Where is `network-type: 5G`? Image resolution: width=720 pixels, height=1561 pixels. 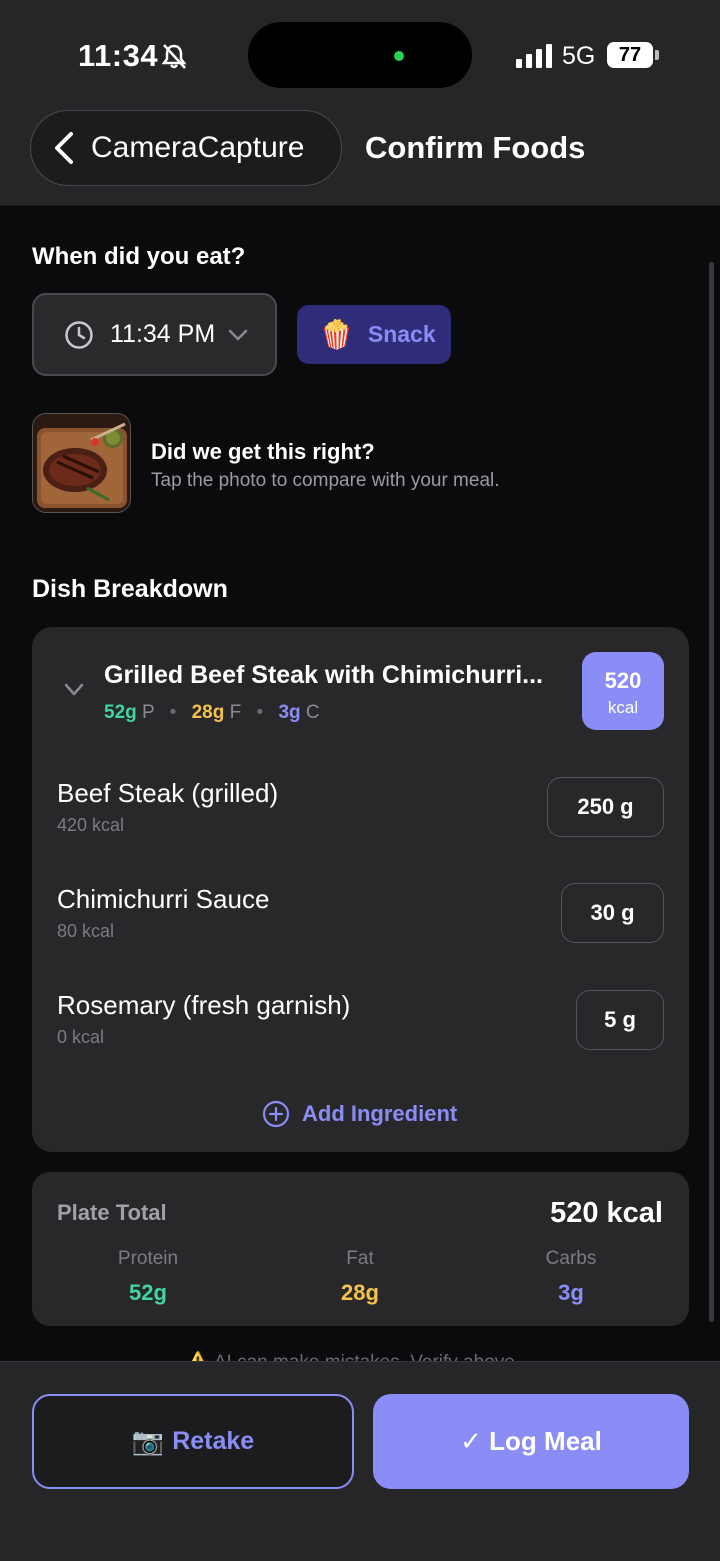 network-type: 5G is located at coordinates (579, 56).